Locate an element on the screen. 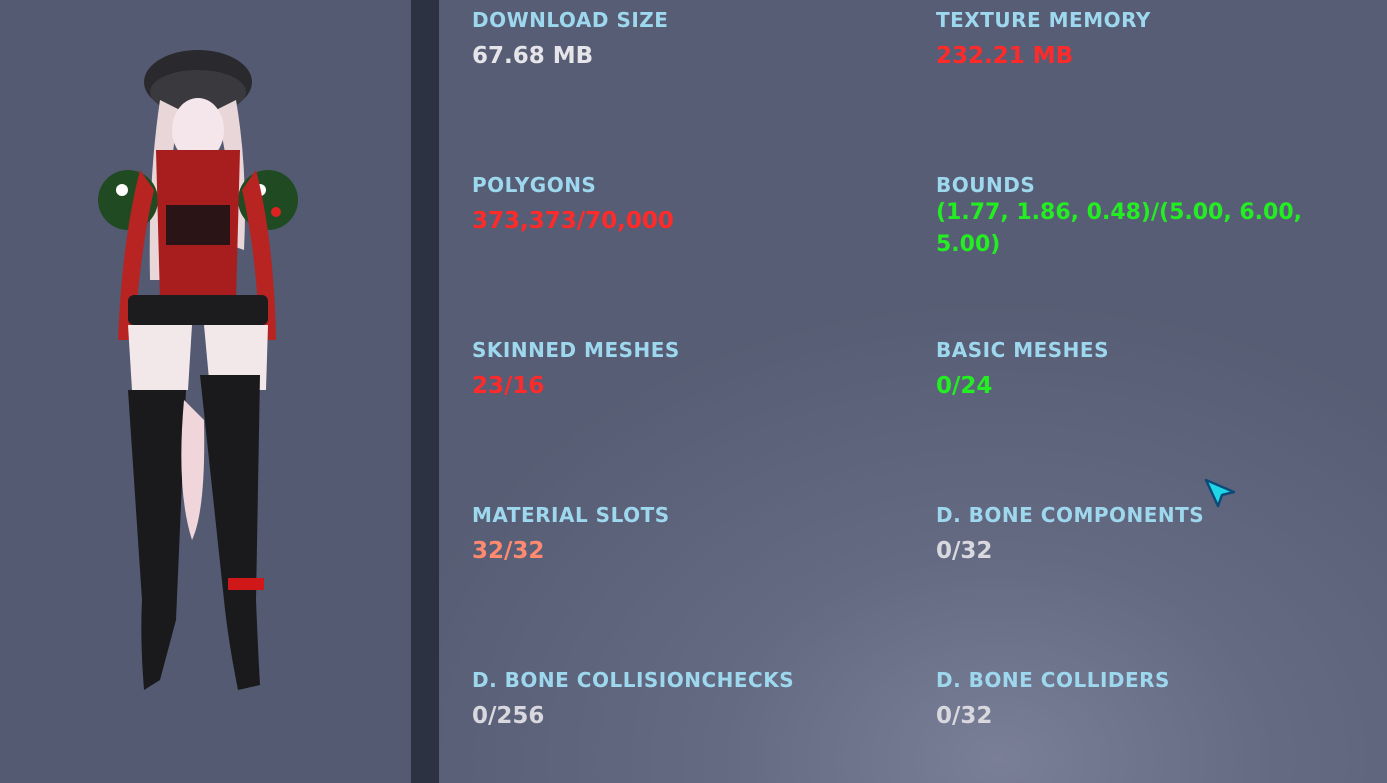 This screenshot has height=783, width=1387. stat-skinned-meshes: SKINNED MESHES 23/16 is located at coordinates (682, 370).